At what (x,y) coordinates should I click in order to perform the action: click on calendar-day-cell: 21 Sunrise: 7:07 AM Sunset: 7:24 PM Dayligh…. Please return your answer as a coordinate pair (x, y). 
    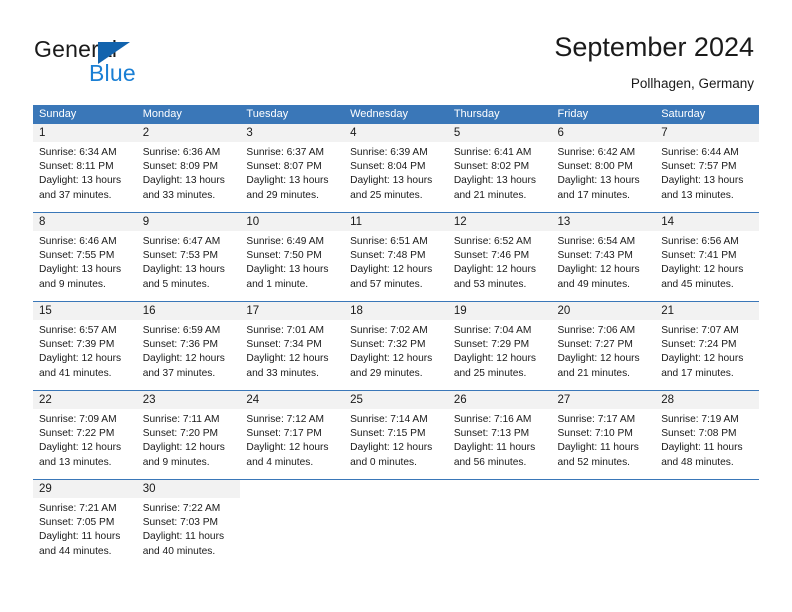
    Looking at the image, I should click on (707, 346).